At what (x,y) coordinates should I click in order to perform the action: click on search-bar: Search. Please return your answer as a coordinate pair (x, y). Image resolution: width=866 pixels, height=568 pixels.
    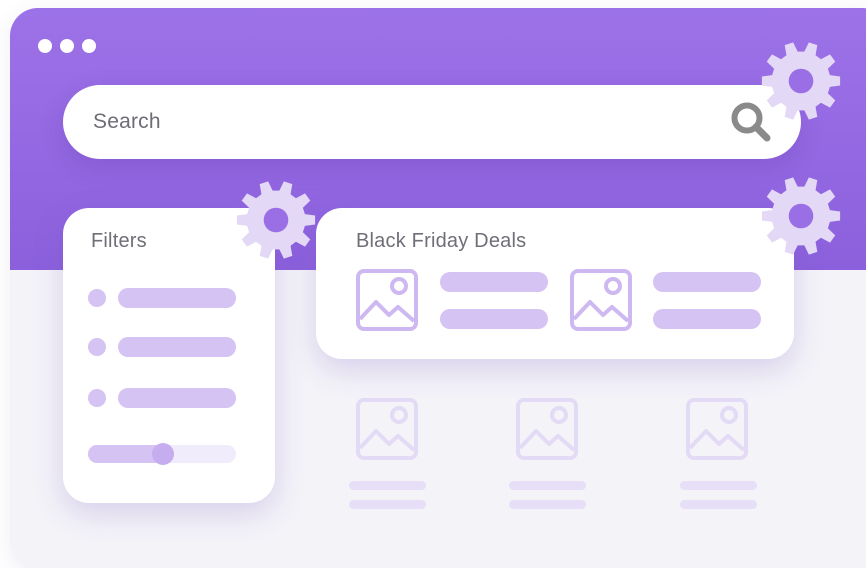
    Looking at the image, I should click on (432, 122).